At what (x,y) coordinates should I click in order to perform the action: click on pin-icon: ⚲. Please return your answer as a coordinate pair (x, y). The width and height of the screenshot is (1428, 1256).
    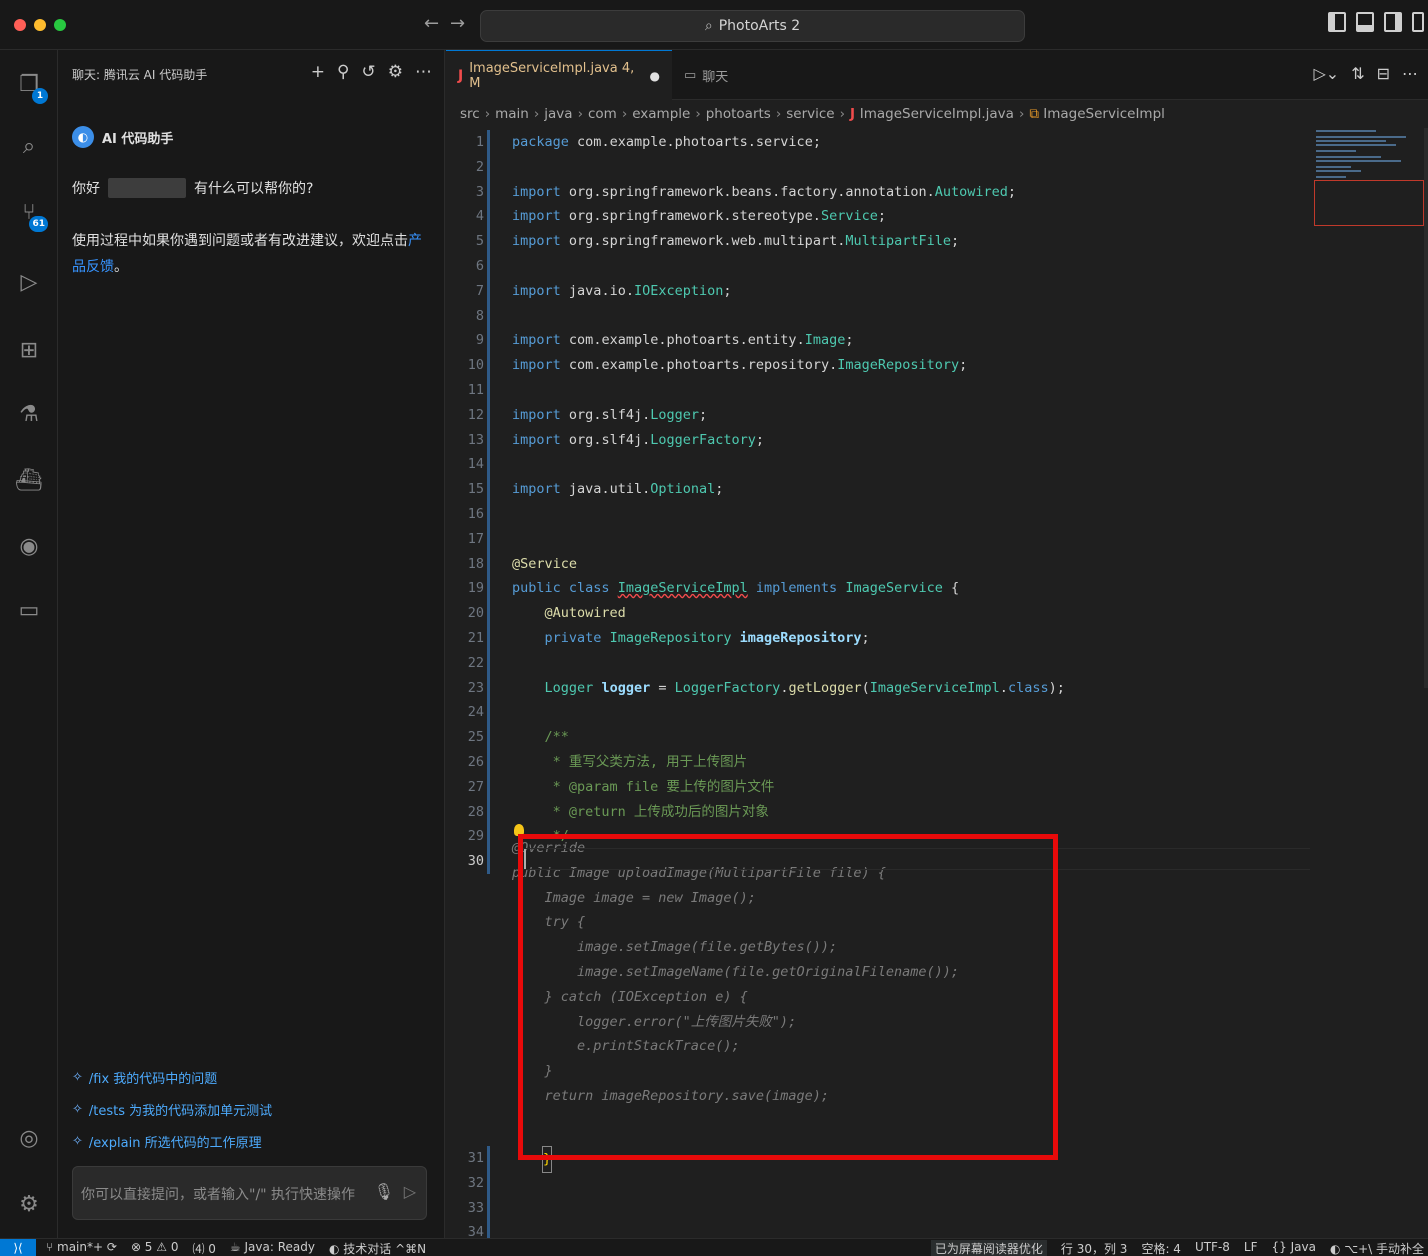
    Looking at the image, I should click on (343, 72).